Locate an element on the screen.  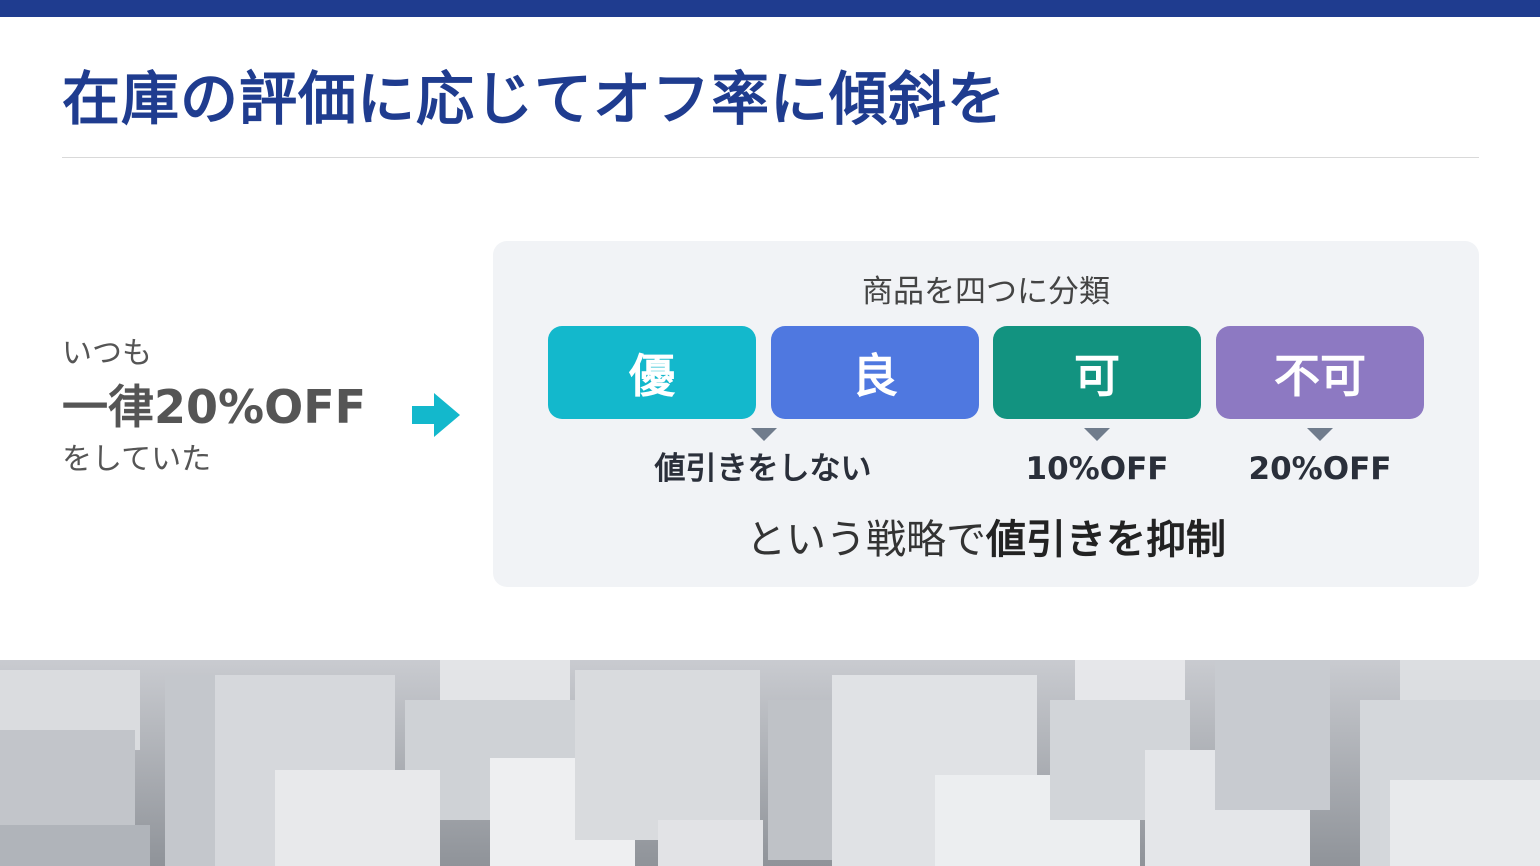
current-practice-discount: 一律20%OFF is located at coordinates (214, 407).